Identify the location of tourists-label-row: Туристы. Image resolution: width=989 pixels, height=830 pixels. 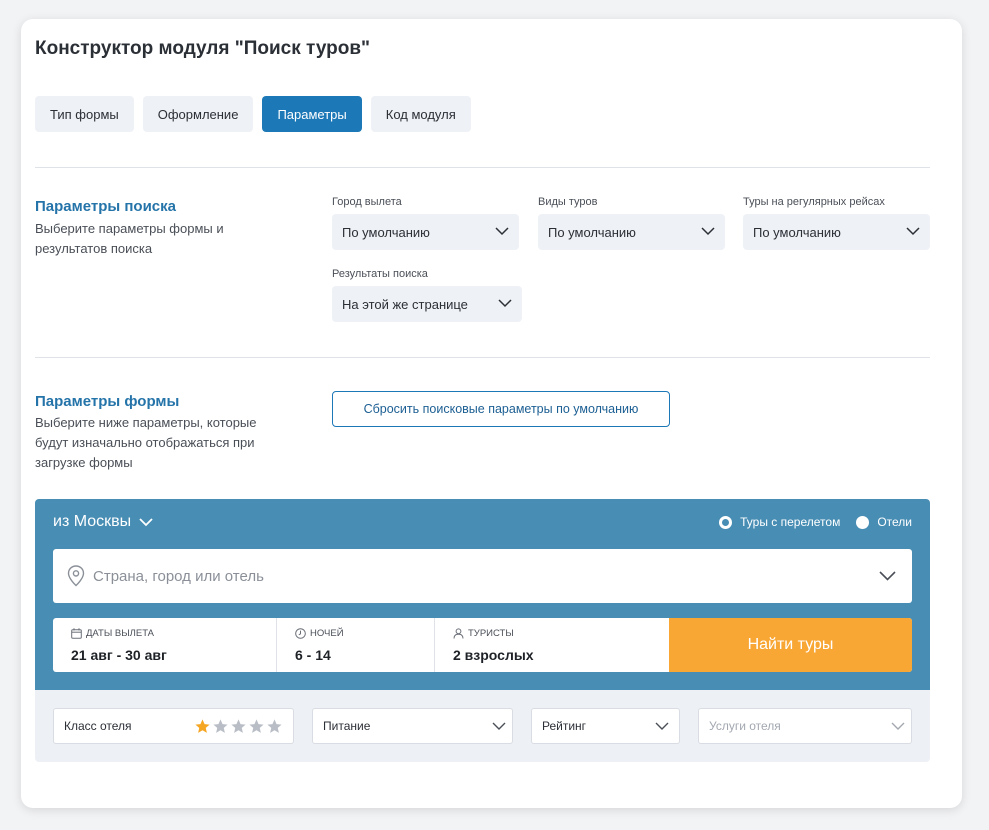
(483, 633).